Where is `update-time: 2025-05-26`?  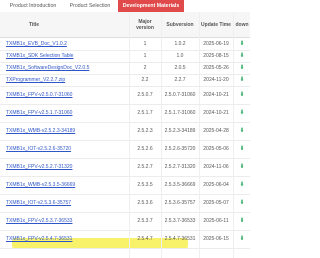
update-time: 2025-05-26 is located at coordinates (216, 68).